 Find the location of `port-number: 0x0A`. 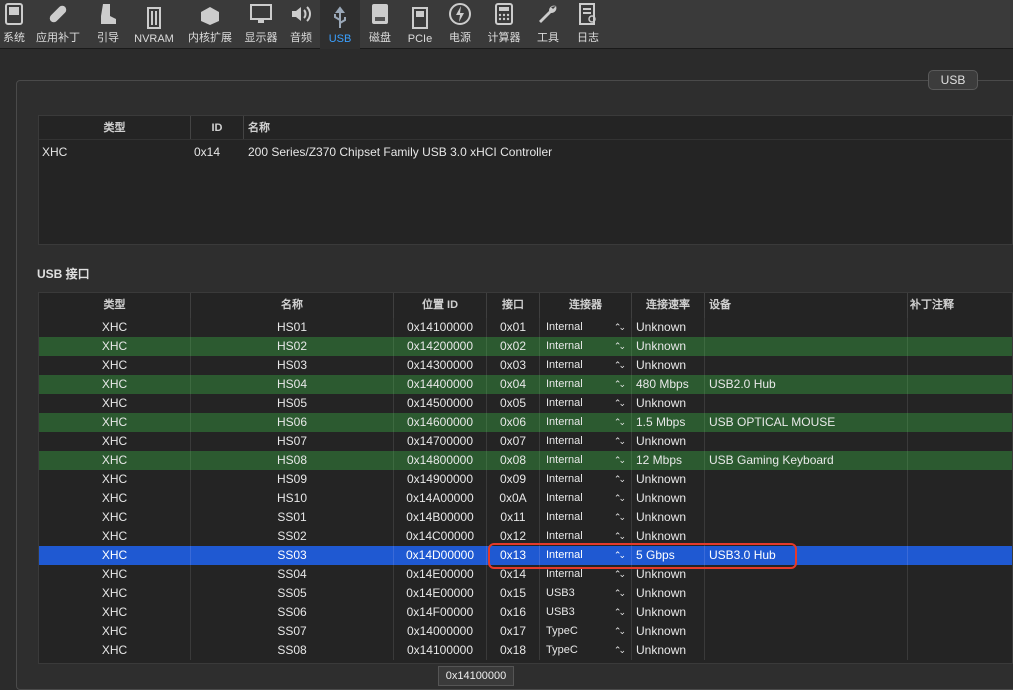

port-number: 0x0A is located at coordinates (513, 498).